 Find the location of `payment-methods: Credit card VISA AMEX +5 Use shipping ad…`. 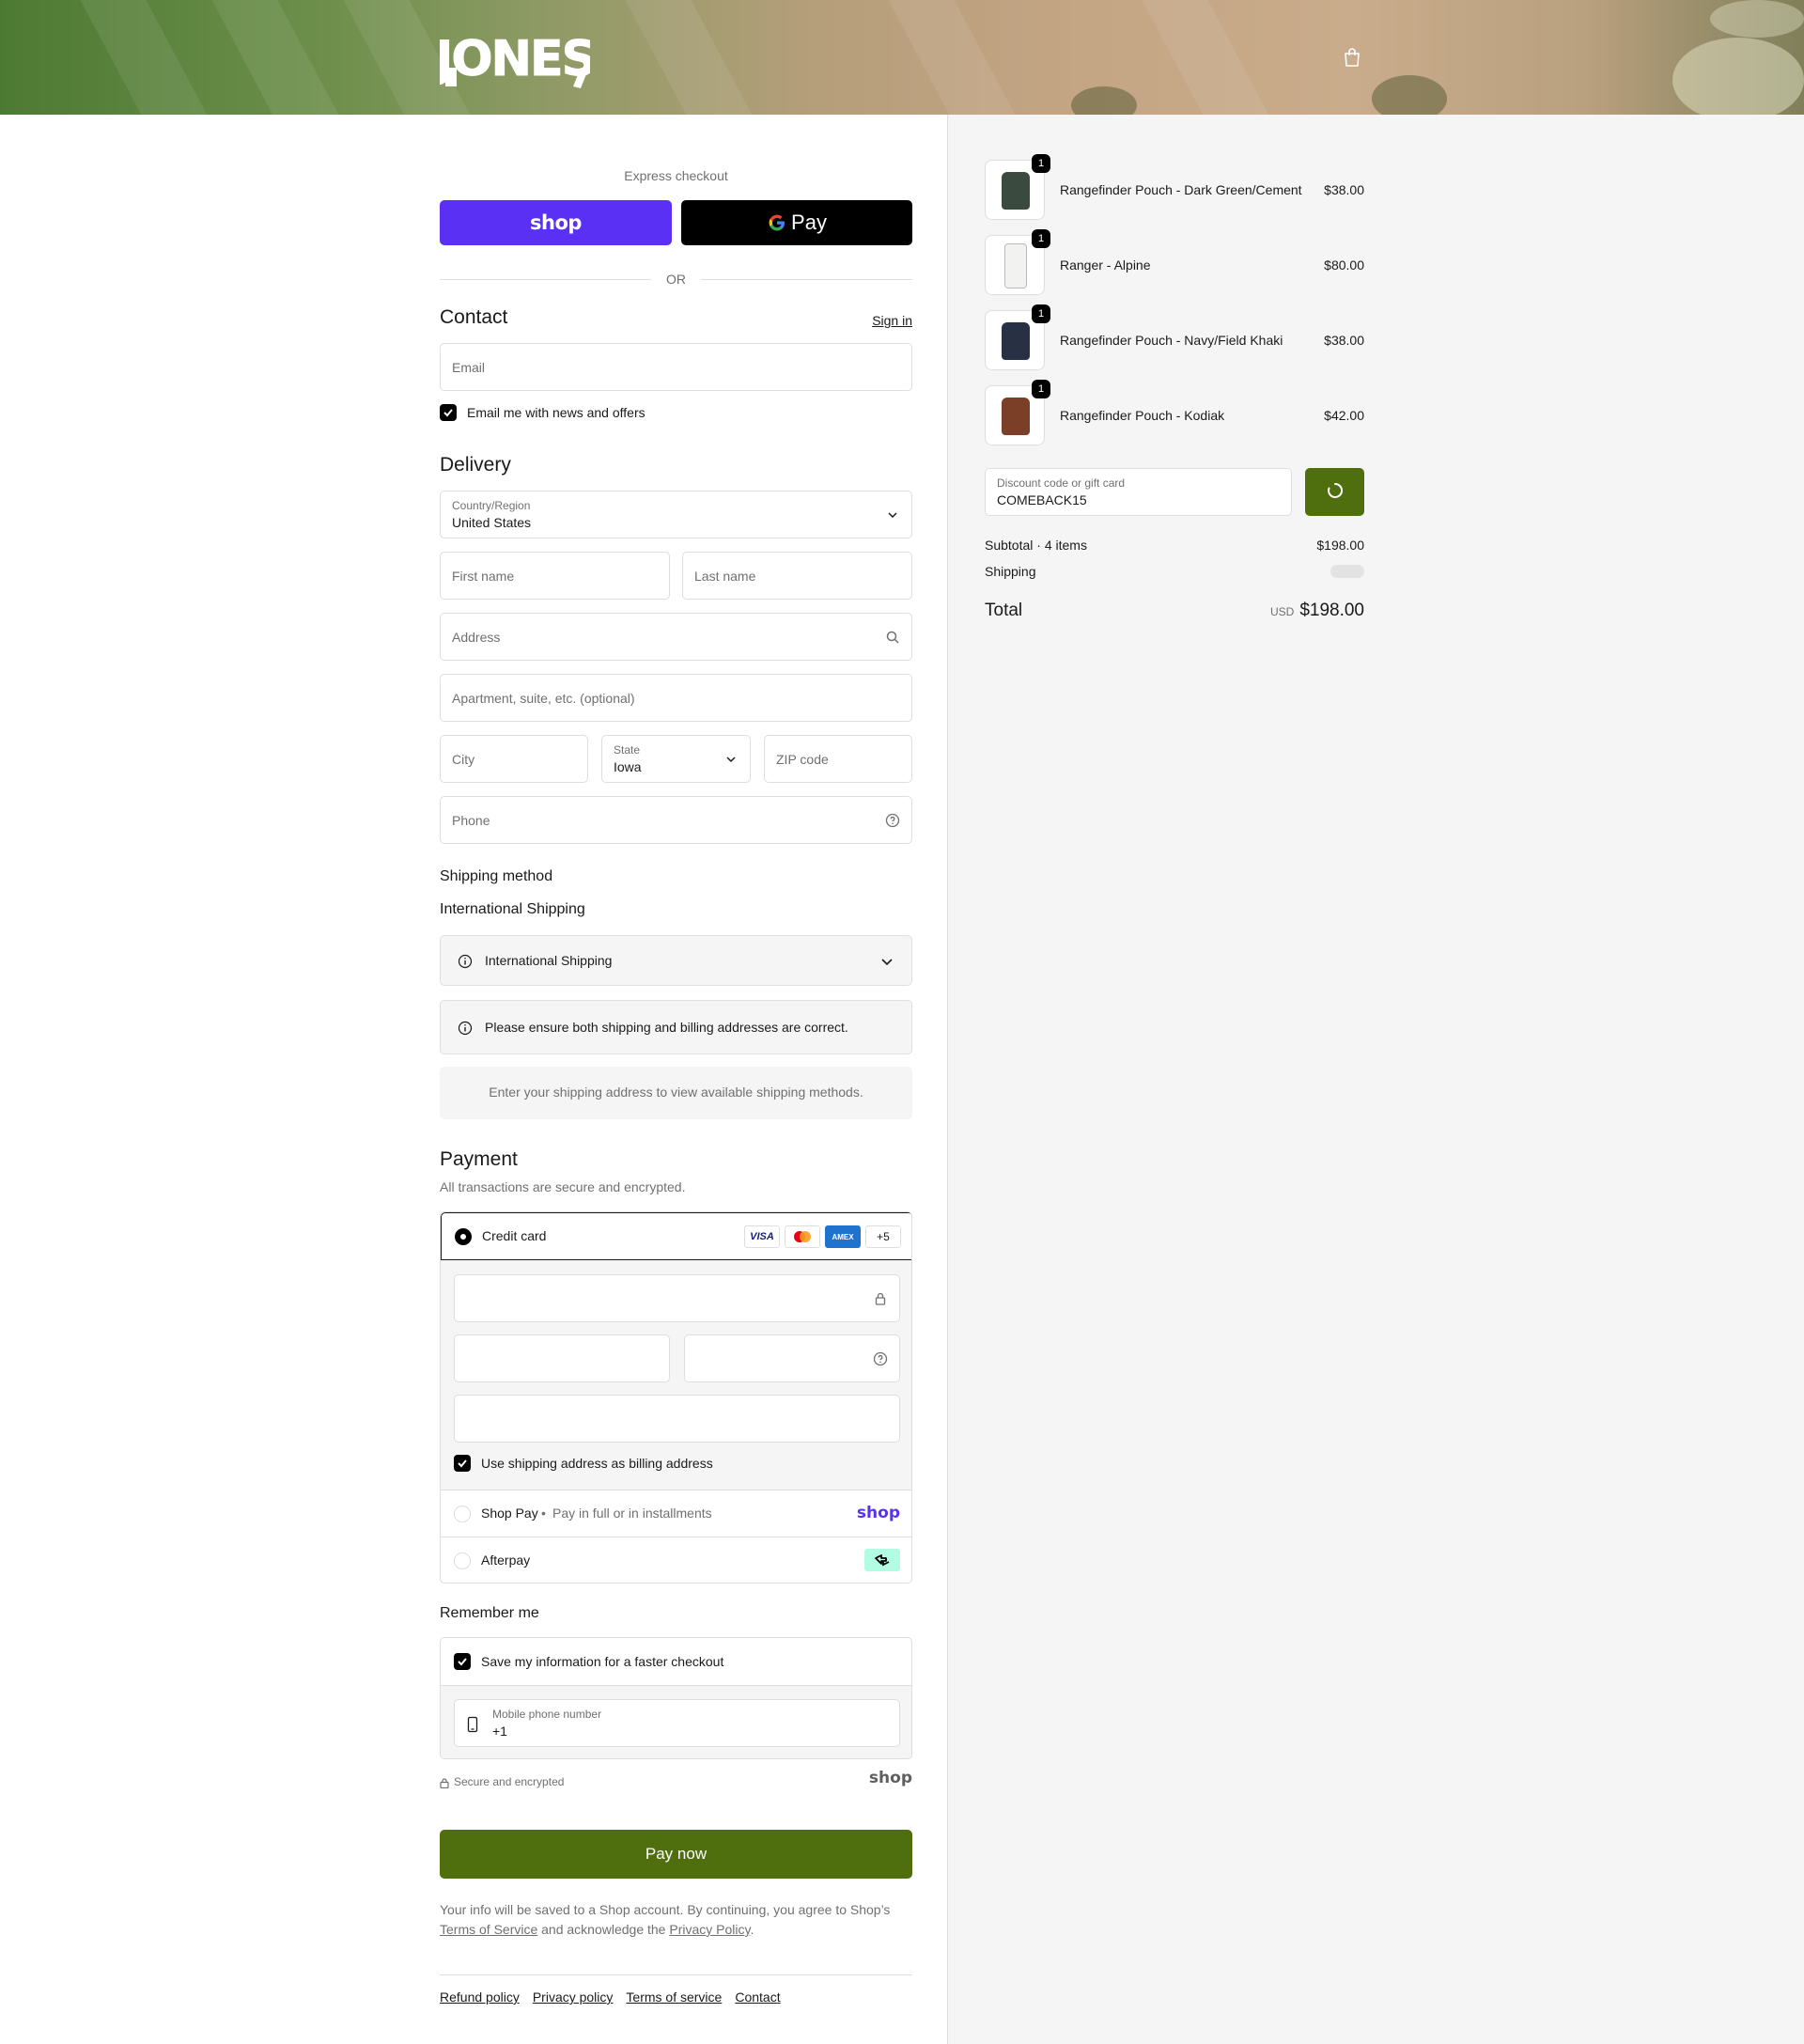

payment-methods: Credit card VISA AMEX +5 Use shipping ad… is located at coordinates (676, 1397).